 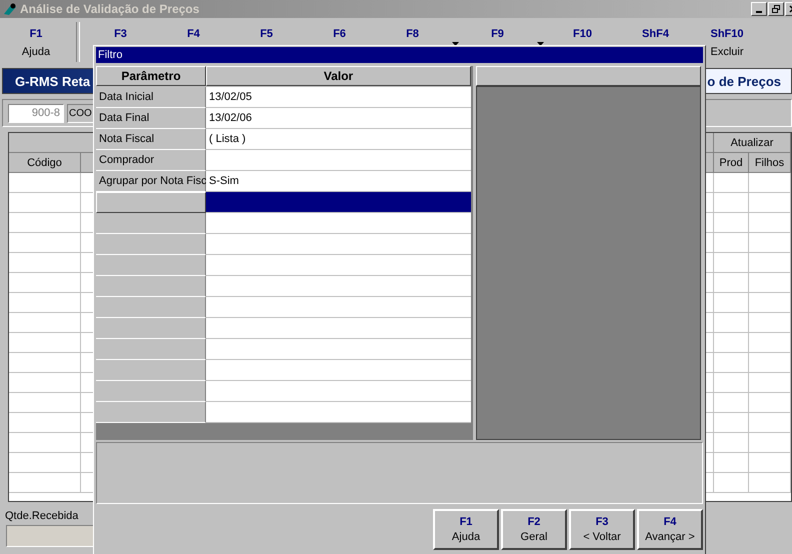 I want to click on column-header: Atualizar, so click(x=752, y=143).